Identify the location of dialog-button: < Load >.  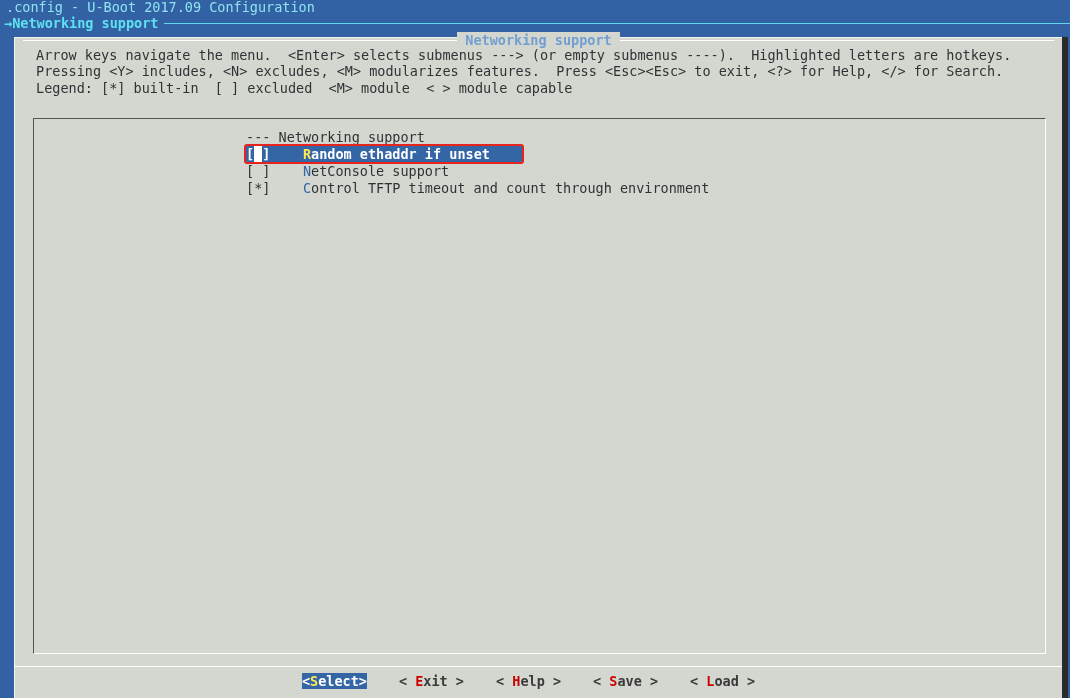
(723, 681).